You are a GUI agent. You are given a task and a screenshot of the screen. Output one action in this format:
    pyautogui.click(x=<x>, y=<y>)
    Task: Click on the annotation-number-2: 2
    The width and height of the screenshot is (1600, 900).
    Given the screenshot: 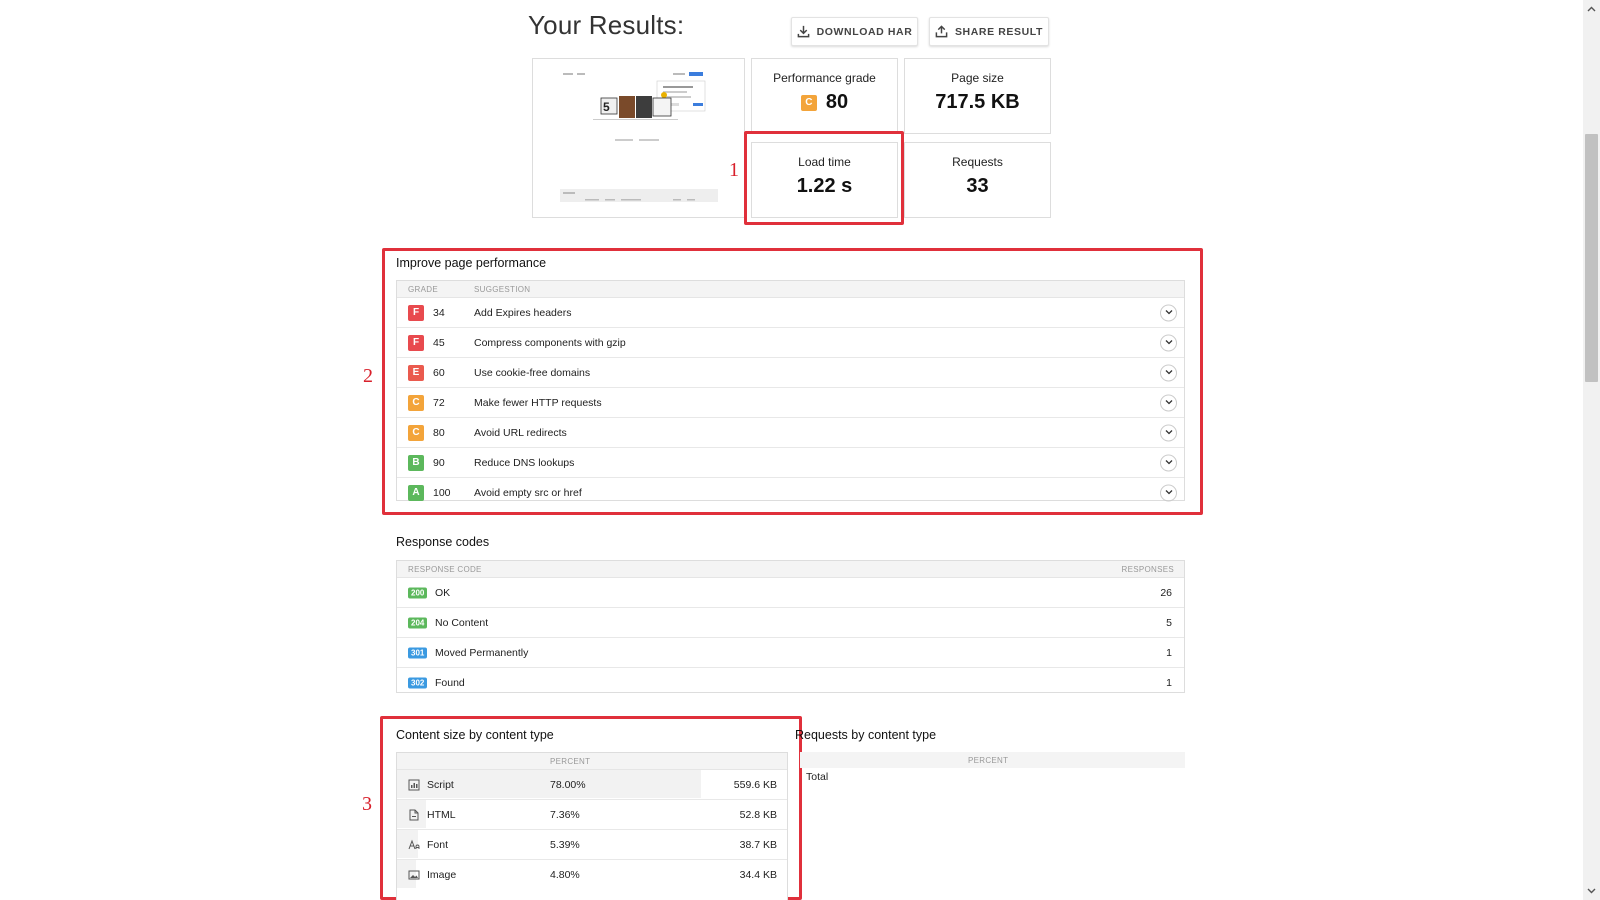 What is the action you would take?
    pyautogui.click(x=368, y=376)
    